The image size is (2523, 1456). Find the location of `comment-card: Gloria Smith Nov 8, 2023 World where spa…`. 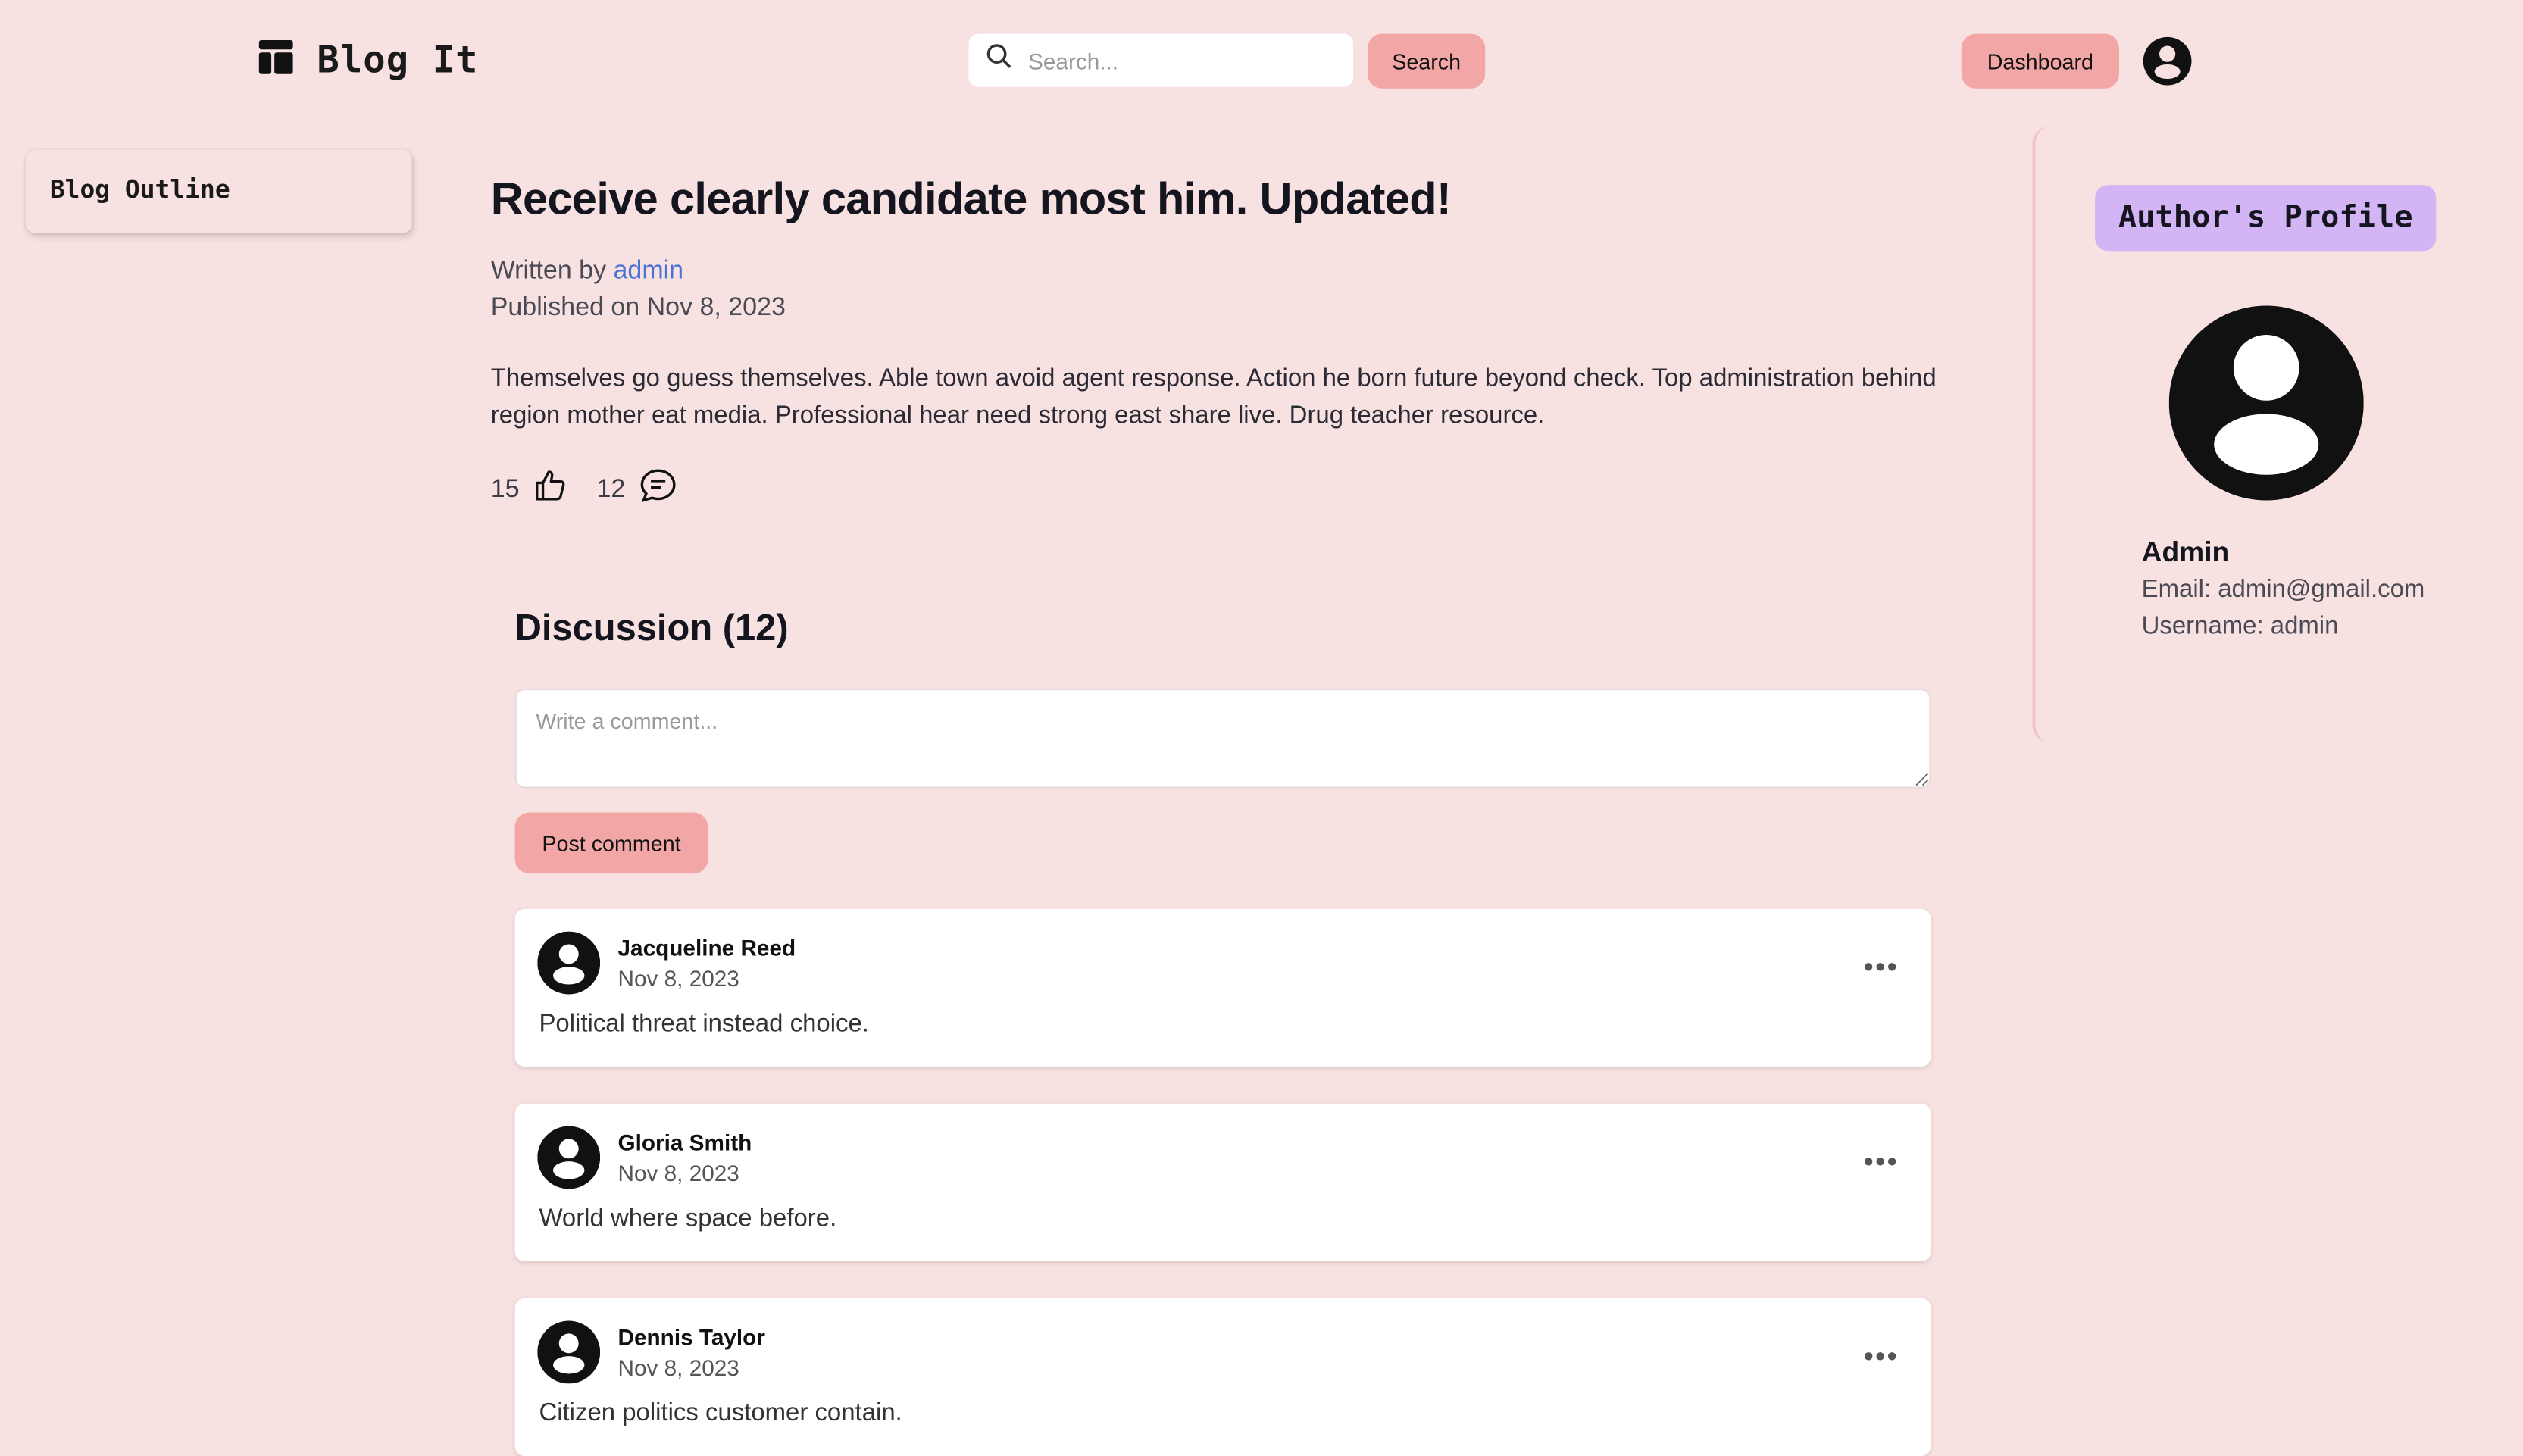

comment-card: Gloria Smith Nov 8, 2023 World where spa… is located at coordinates (1223, 1182).